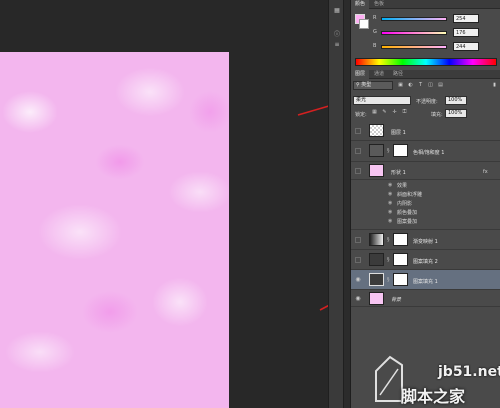  What do you see at coordinates (414, 33) in the screenshot?
I see `green-slider` at bounding box center [414, 33].